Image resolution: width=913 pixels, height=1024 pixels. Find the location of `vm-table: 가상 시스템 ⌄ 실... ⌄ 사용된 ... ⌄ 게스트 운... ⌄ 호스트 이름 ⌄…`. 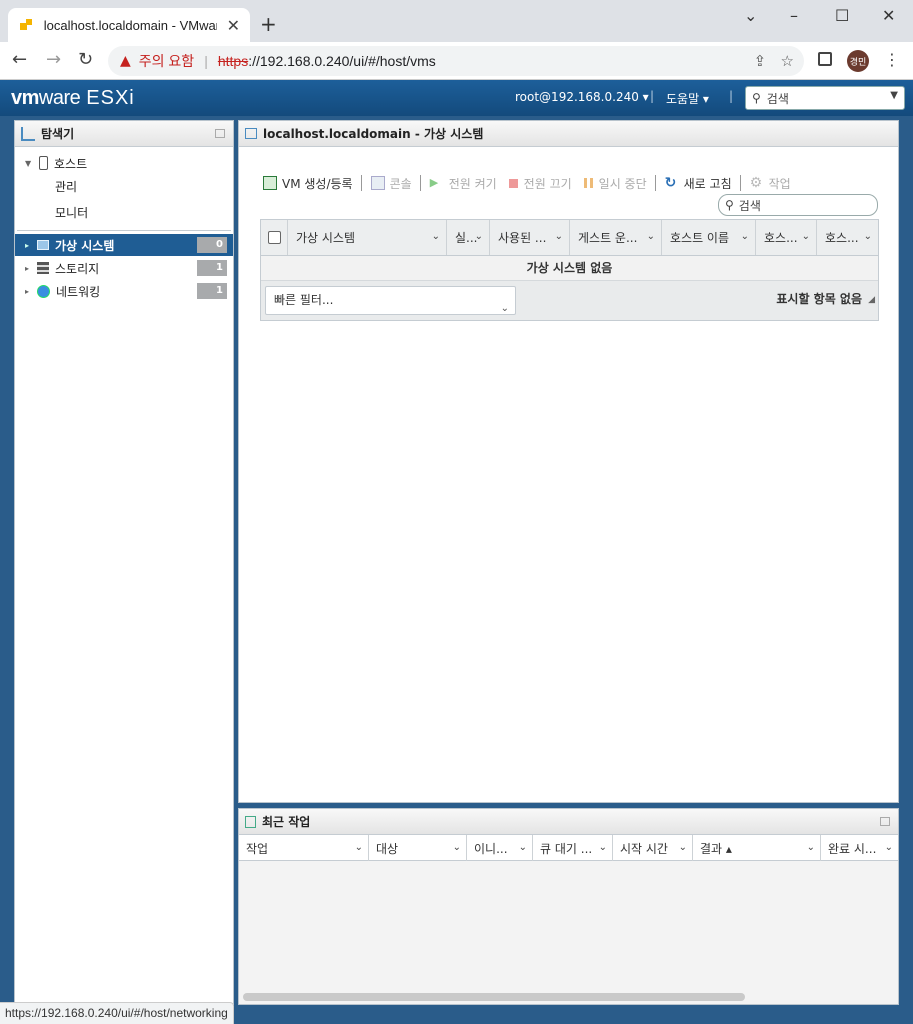

vm-table: 가상 시스템 ⌄ 실... ⌄ 사용된 ... ⌄ 게스트 운... ⌄ 호스트 이름 ⌄… is located at coordinates (569, 270).